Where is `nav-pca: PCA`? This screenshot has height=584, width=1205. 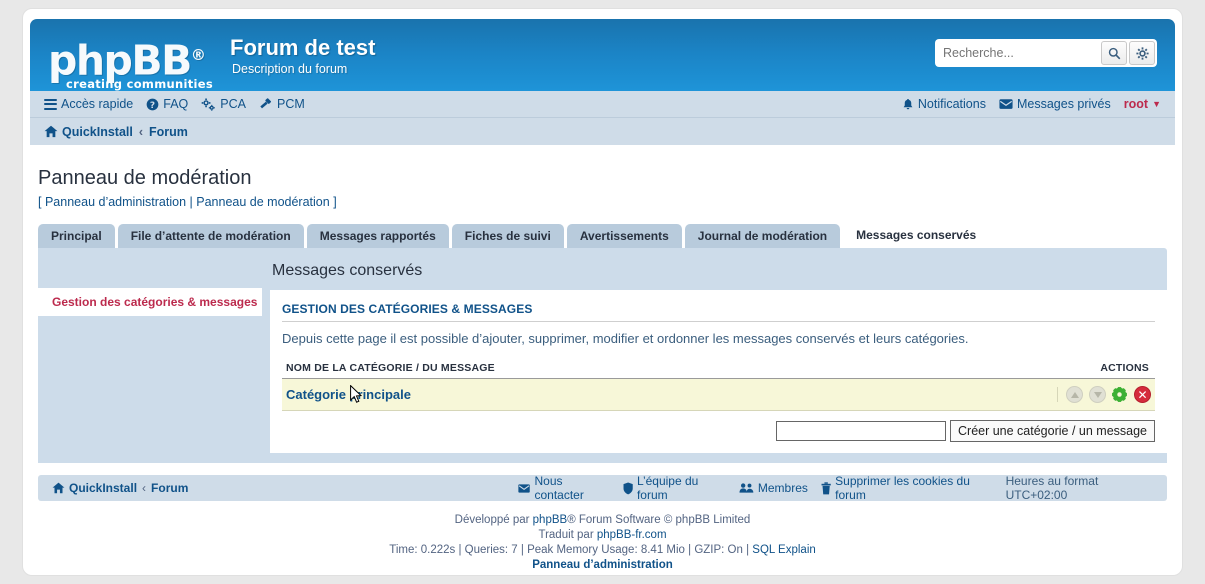 nav-pca: PCA is located at coordinates (223, 104).